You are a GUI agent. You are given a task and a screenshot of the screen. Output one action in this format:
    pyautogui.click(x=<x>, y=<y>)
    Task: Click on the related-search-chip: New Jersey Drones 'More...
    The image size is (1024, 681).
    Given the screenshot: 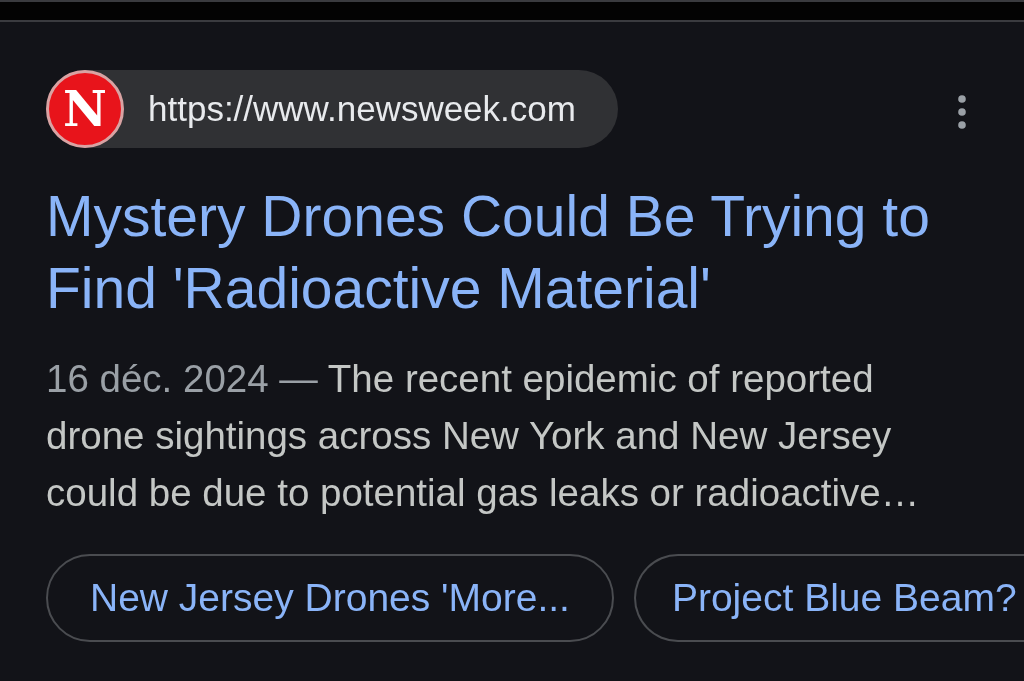 What is the action you would take?
    pyautogui.click(x=330, y=598)
    